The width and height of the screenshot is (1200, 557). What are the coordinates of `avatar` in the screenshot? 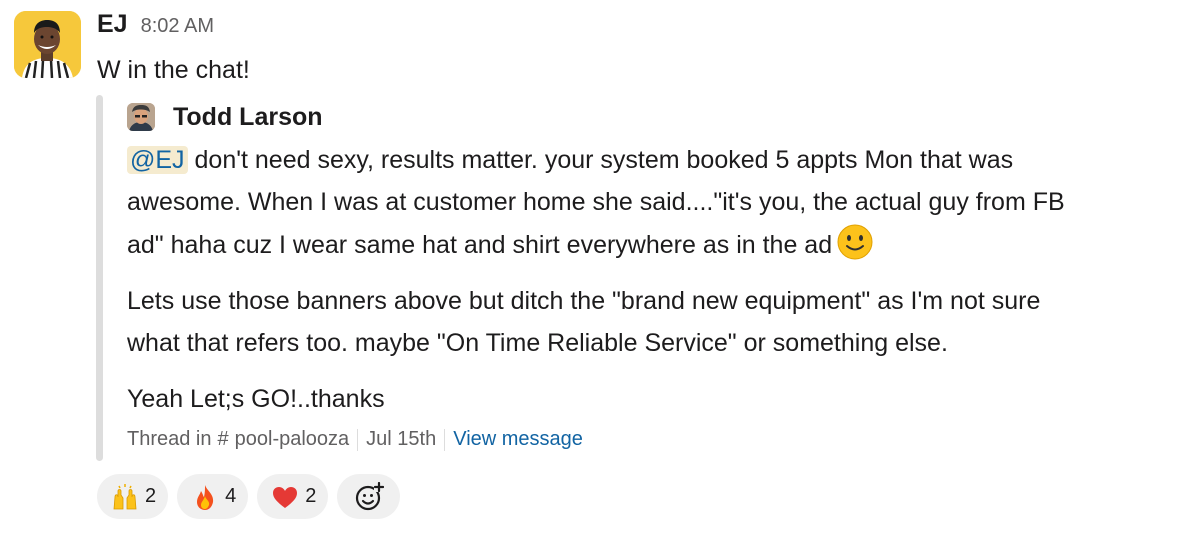 It's located at (47, 44).